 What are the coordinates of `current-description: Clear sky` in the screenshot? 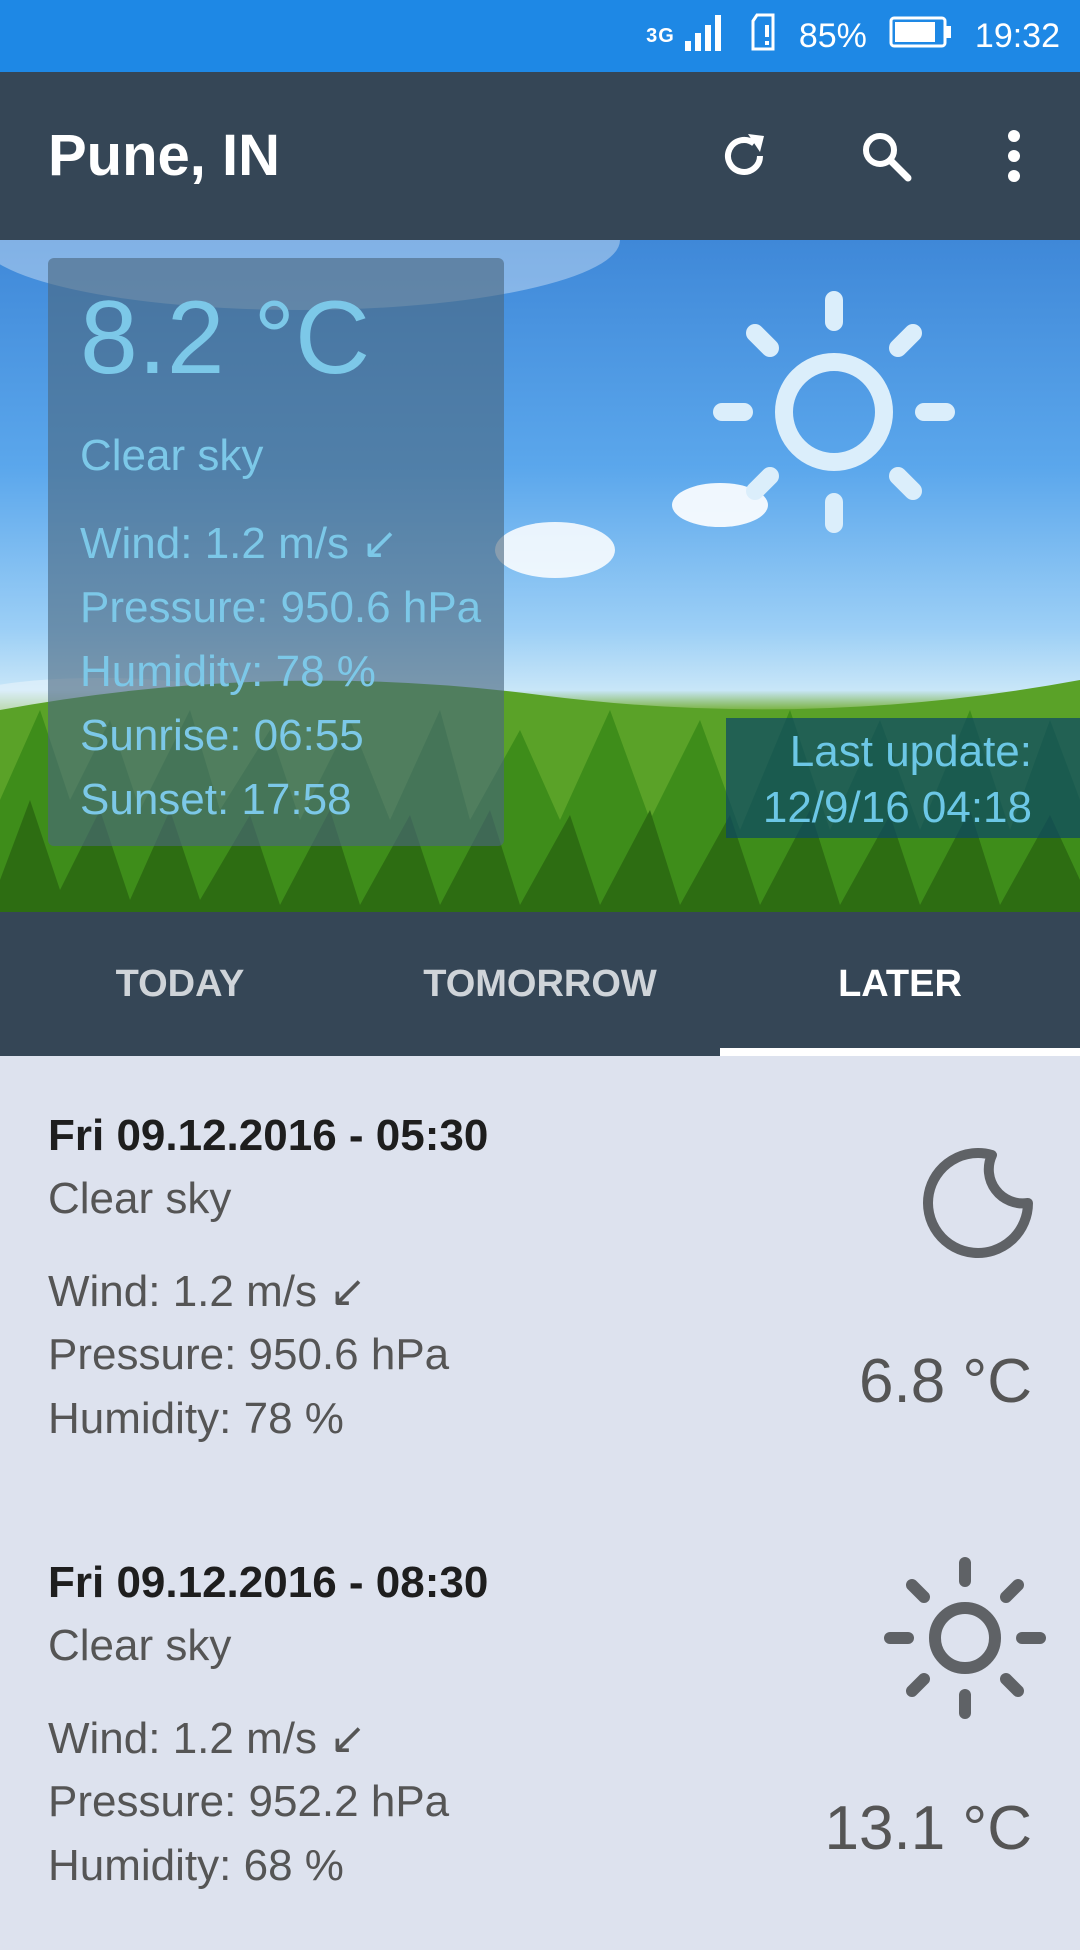 It's located at (172, 455).